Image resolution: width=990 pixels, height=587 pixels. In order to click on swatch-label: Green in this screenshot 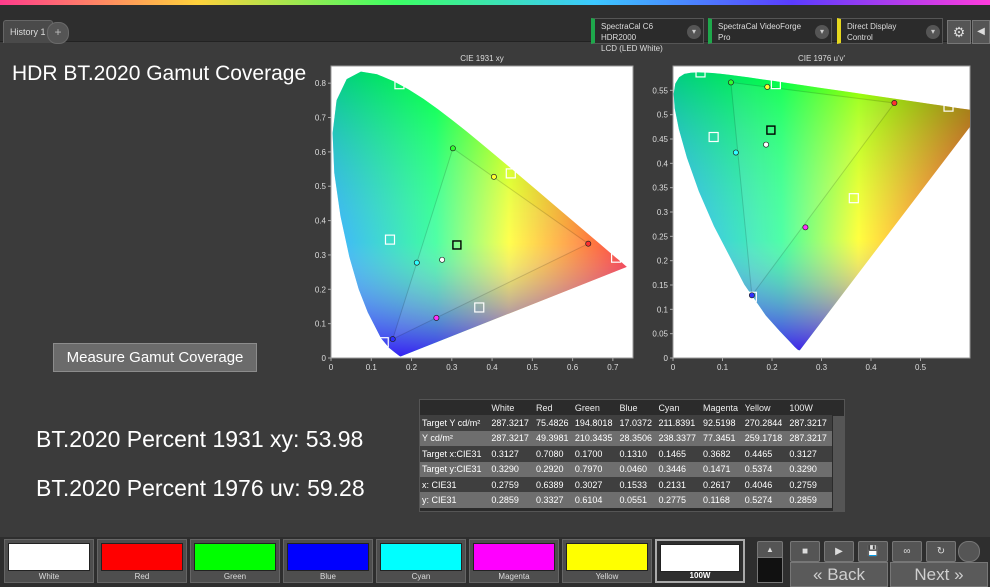, I will do `click(235, 576)`.